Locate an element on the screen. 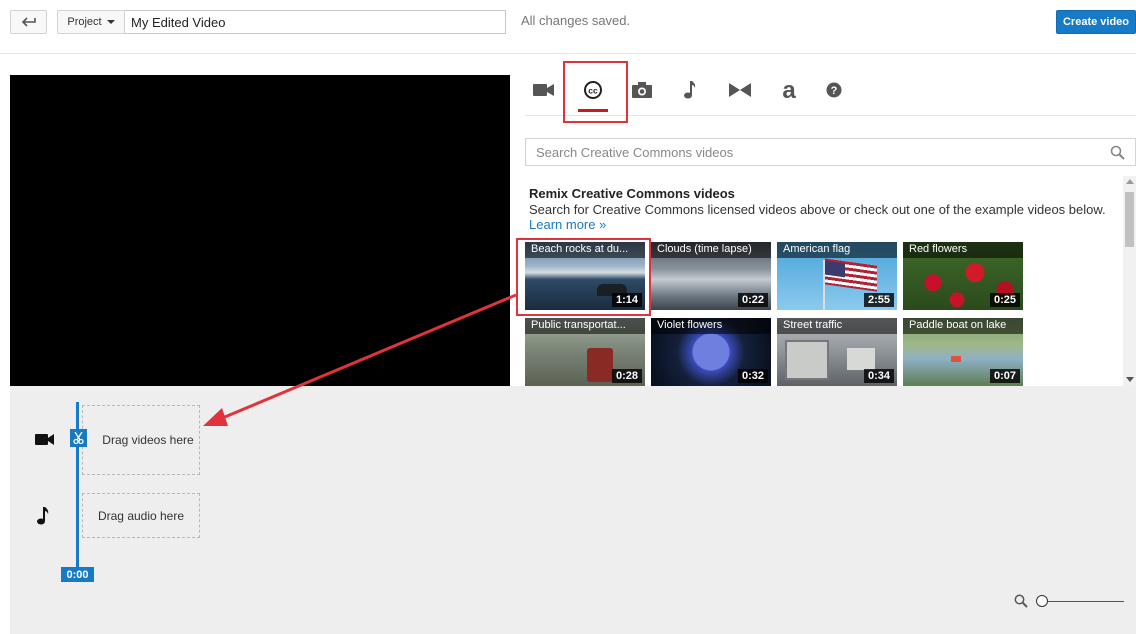 The height and width of the screenshot is (634, 1136). project-menu-button: Project is located at coordinates (91, 22).